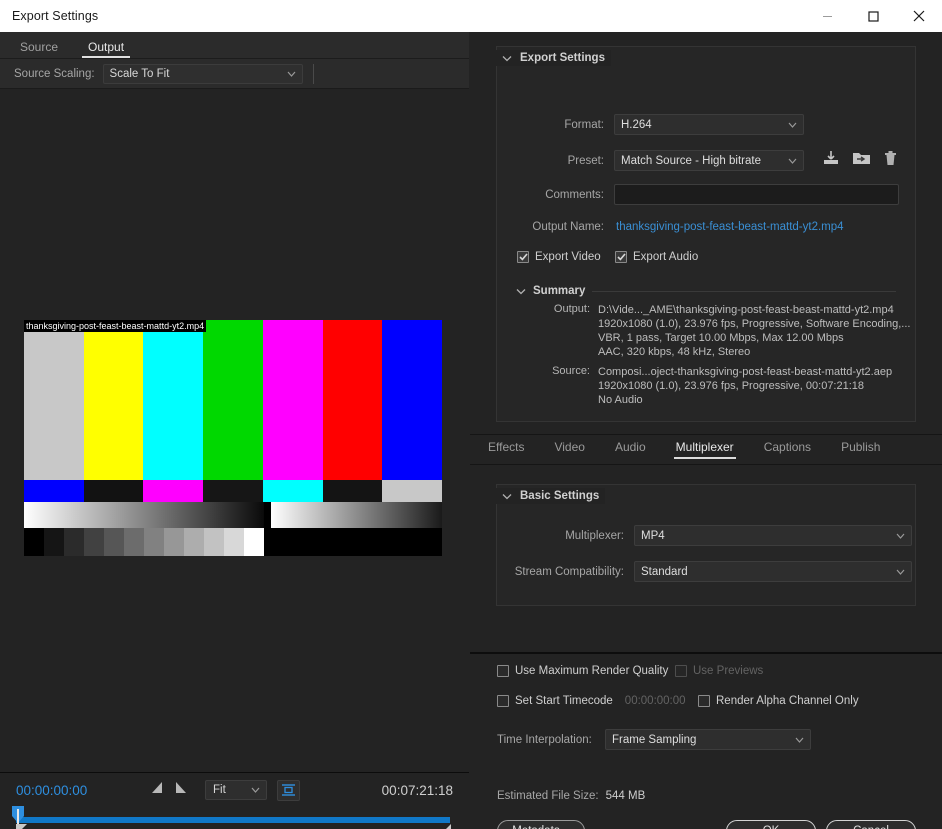 The height and width of the screenshot is (829, 942). I want to click on tab-output: Output, so click(106, 49).